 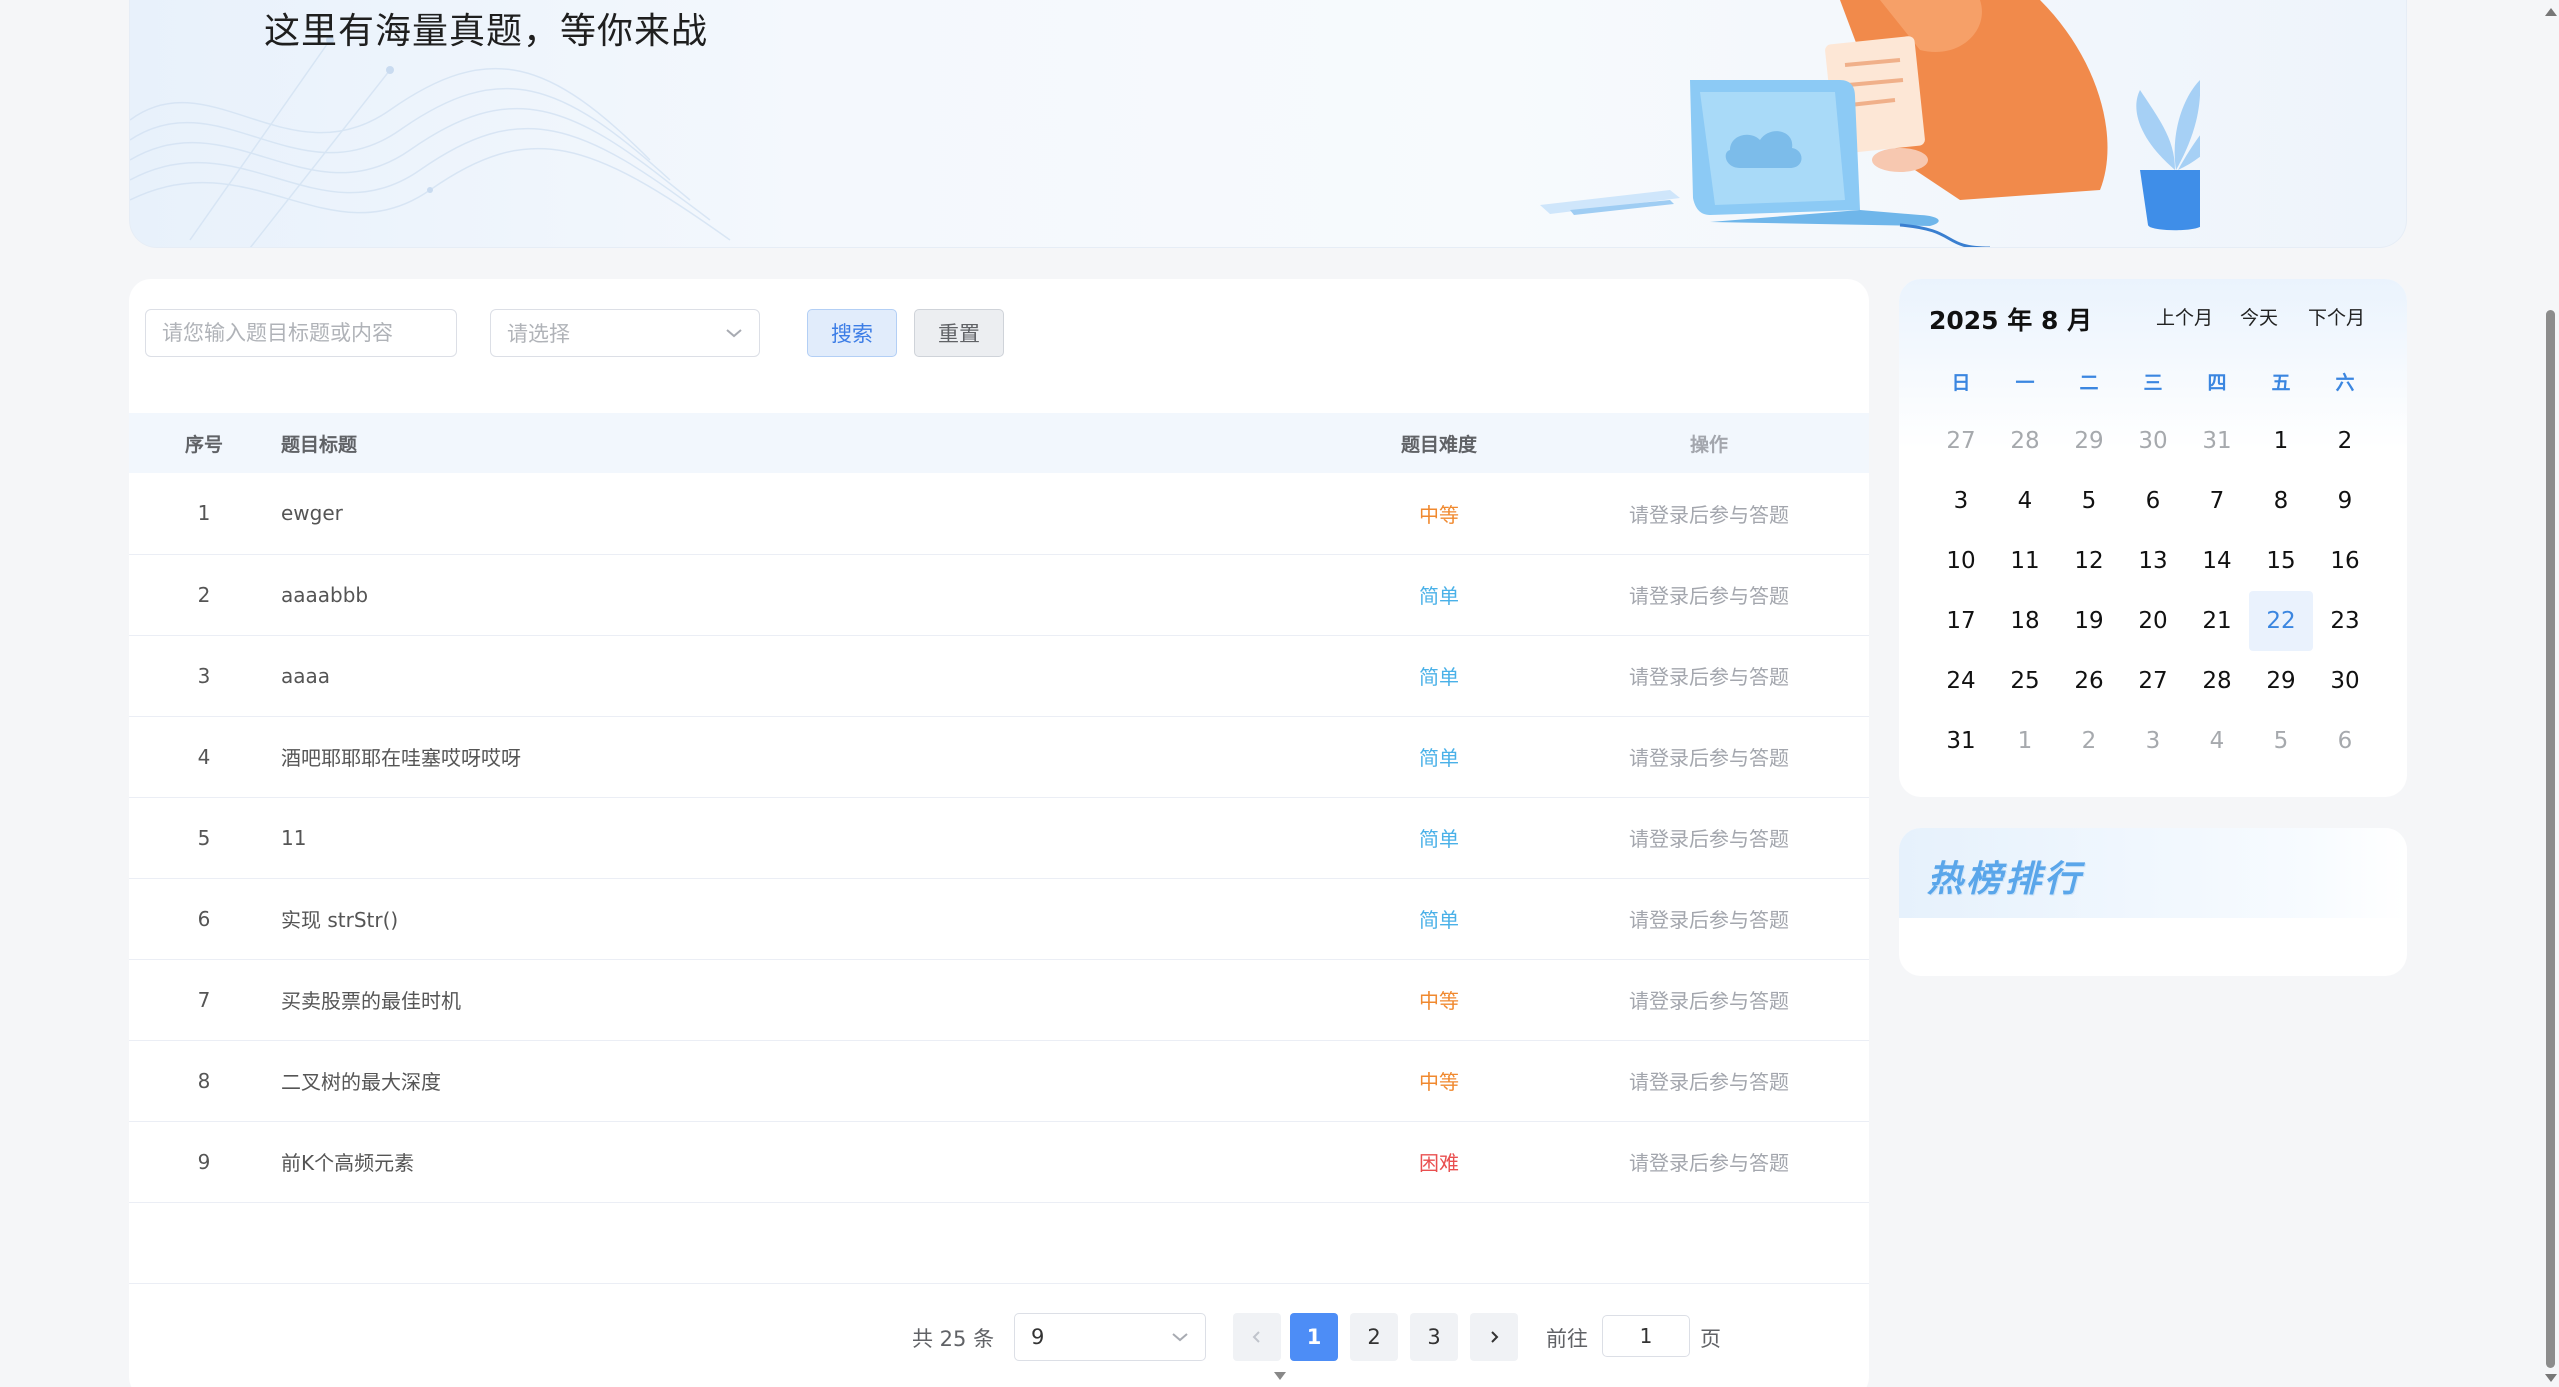 I want to click on calendar-day: 18, so click(x=2025, y=621).